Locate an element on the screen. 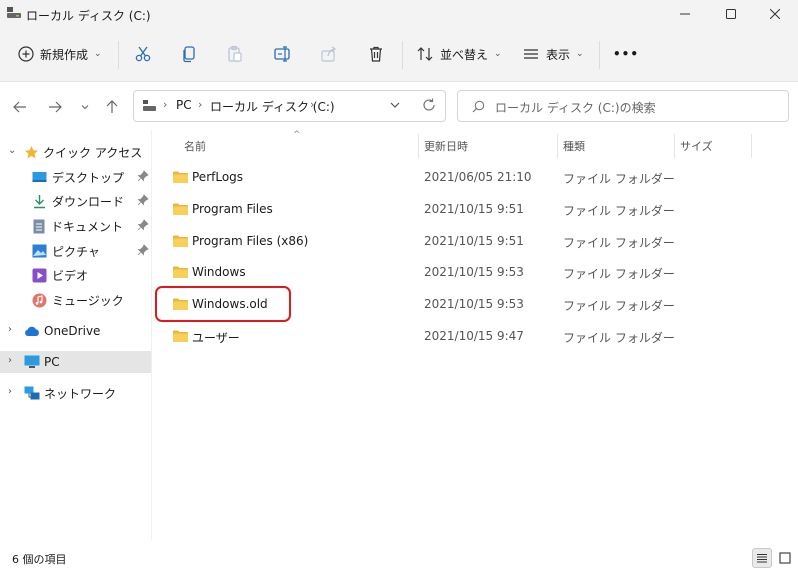 This screenshot has height=570, width=798. nav-label: ダウンロード is located at coordinates (88, 201).